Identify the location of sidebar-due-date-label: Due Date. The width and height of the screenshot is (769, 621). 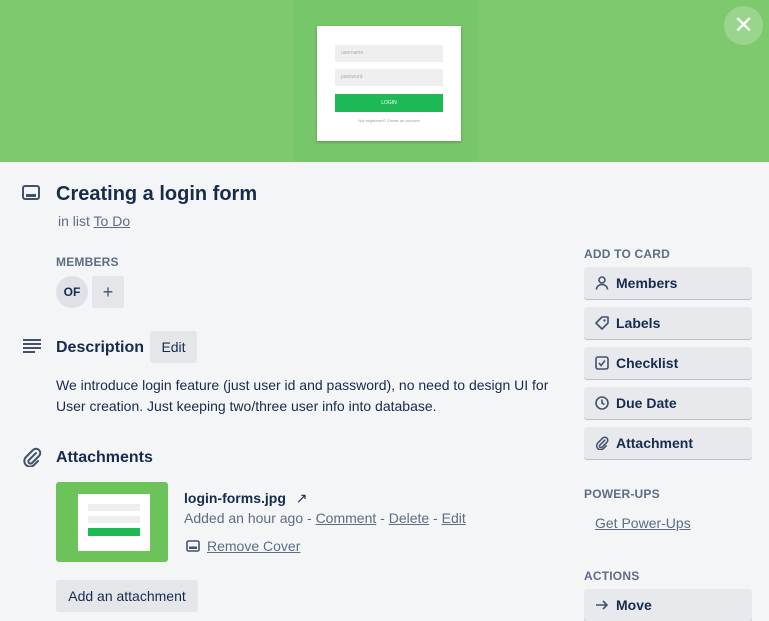
(646, 403).